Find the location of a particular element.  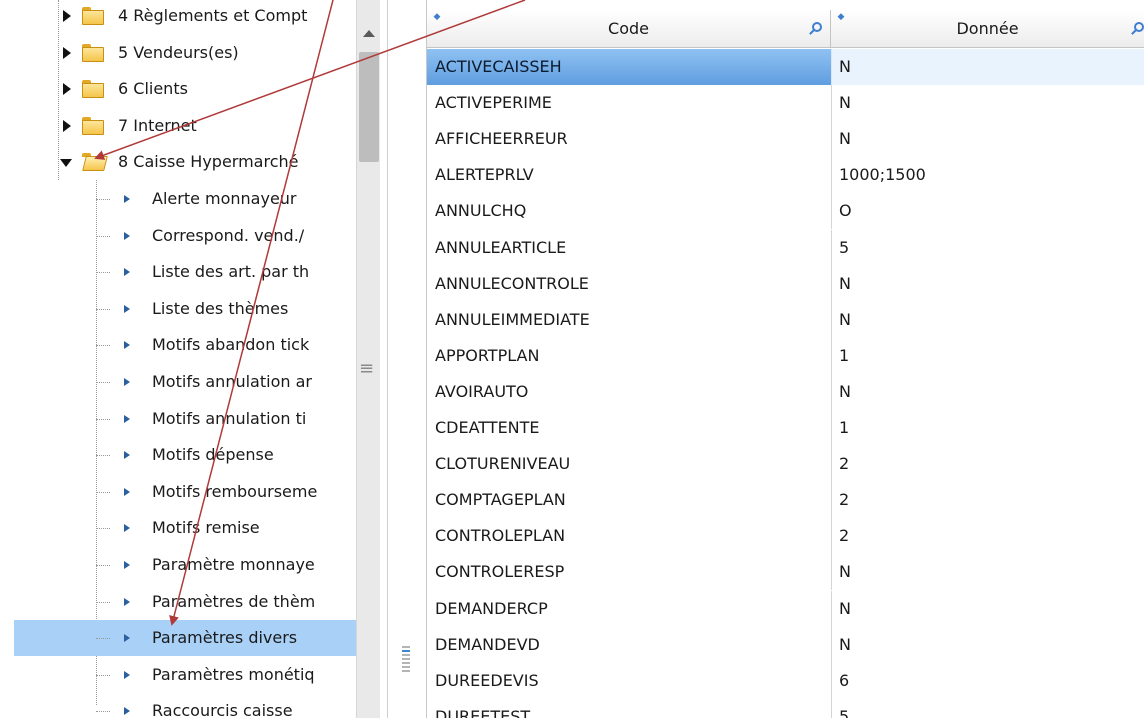

tree-leaf-item: Liste des art. par th is located at coordinates (178, 272).